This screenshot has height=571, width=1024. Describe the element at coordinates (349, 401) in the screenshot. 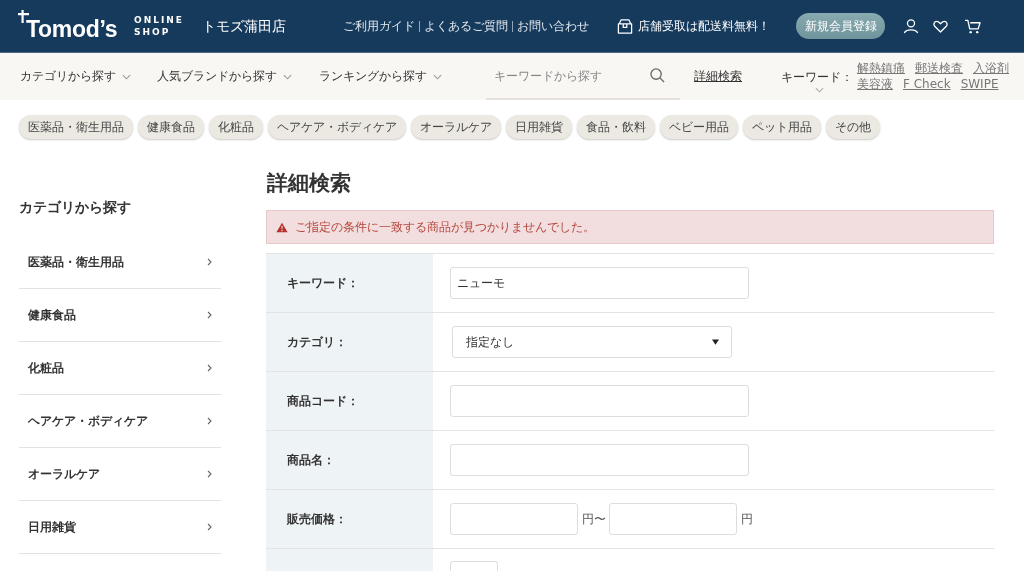

I see `field-label: 商品コード：` at that location.